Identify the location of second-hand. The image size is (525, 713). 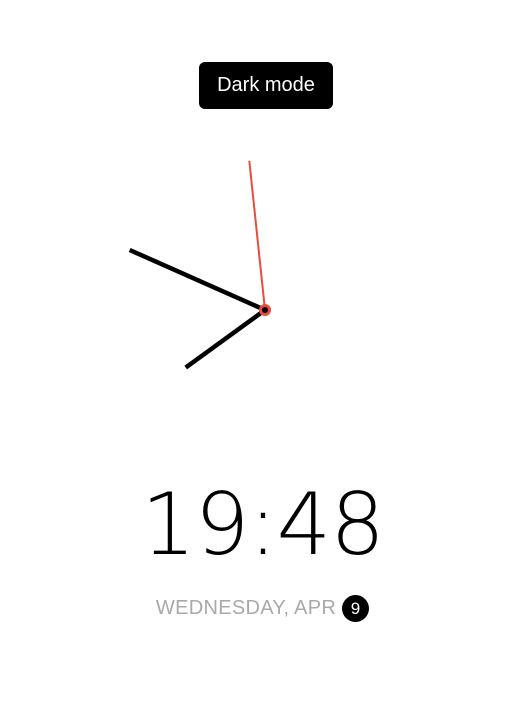
(257, 235).